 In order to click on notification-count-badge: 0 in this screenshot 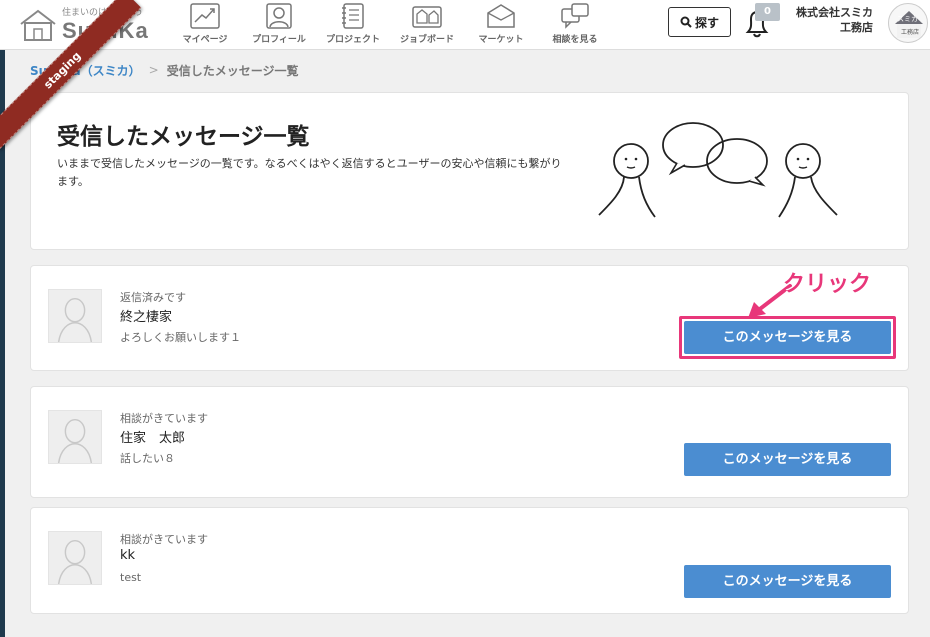, I will do `click(767, 12)`.